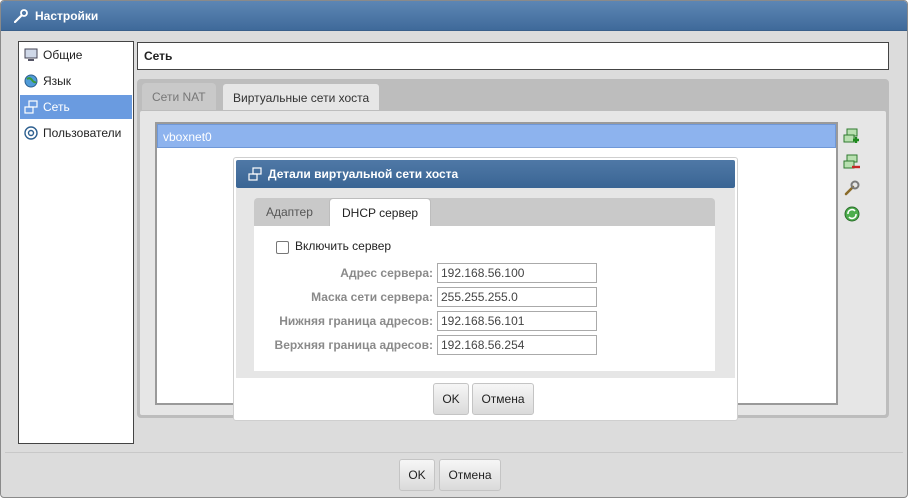  What do you see at coordinates (57, 81) in the screenshot?
I see `sidebar-item-label: Язык` at bounding box center [57, 81].